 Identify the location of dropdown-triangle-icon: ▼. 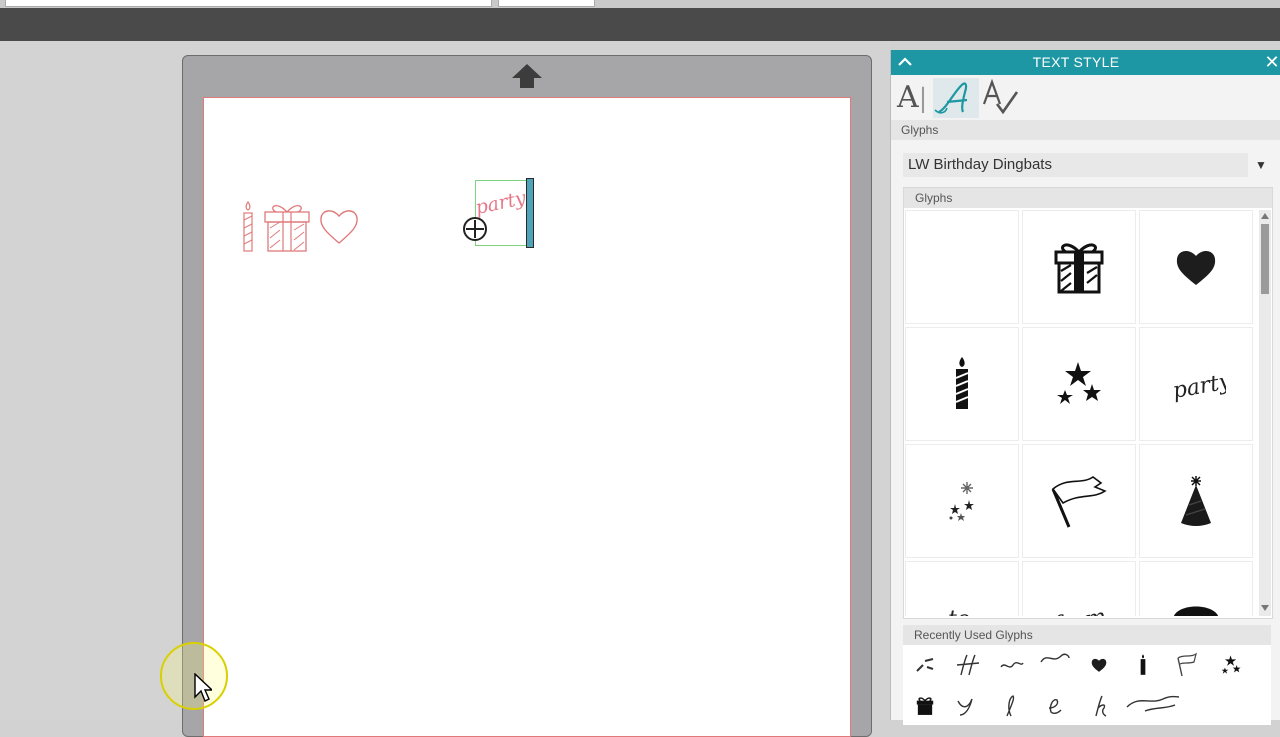
(1261, 165).